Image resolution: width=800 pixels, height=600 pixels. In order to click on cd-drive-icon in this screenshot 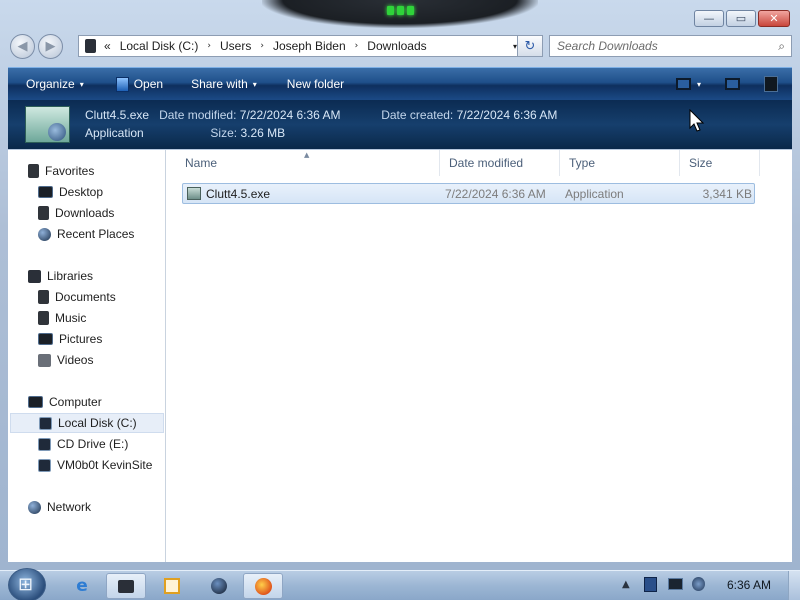, I will do `click(44, 444)`.